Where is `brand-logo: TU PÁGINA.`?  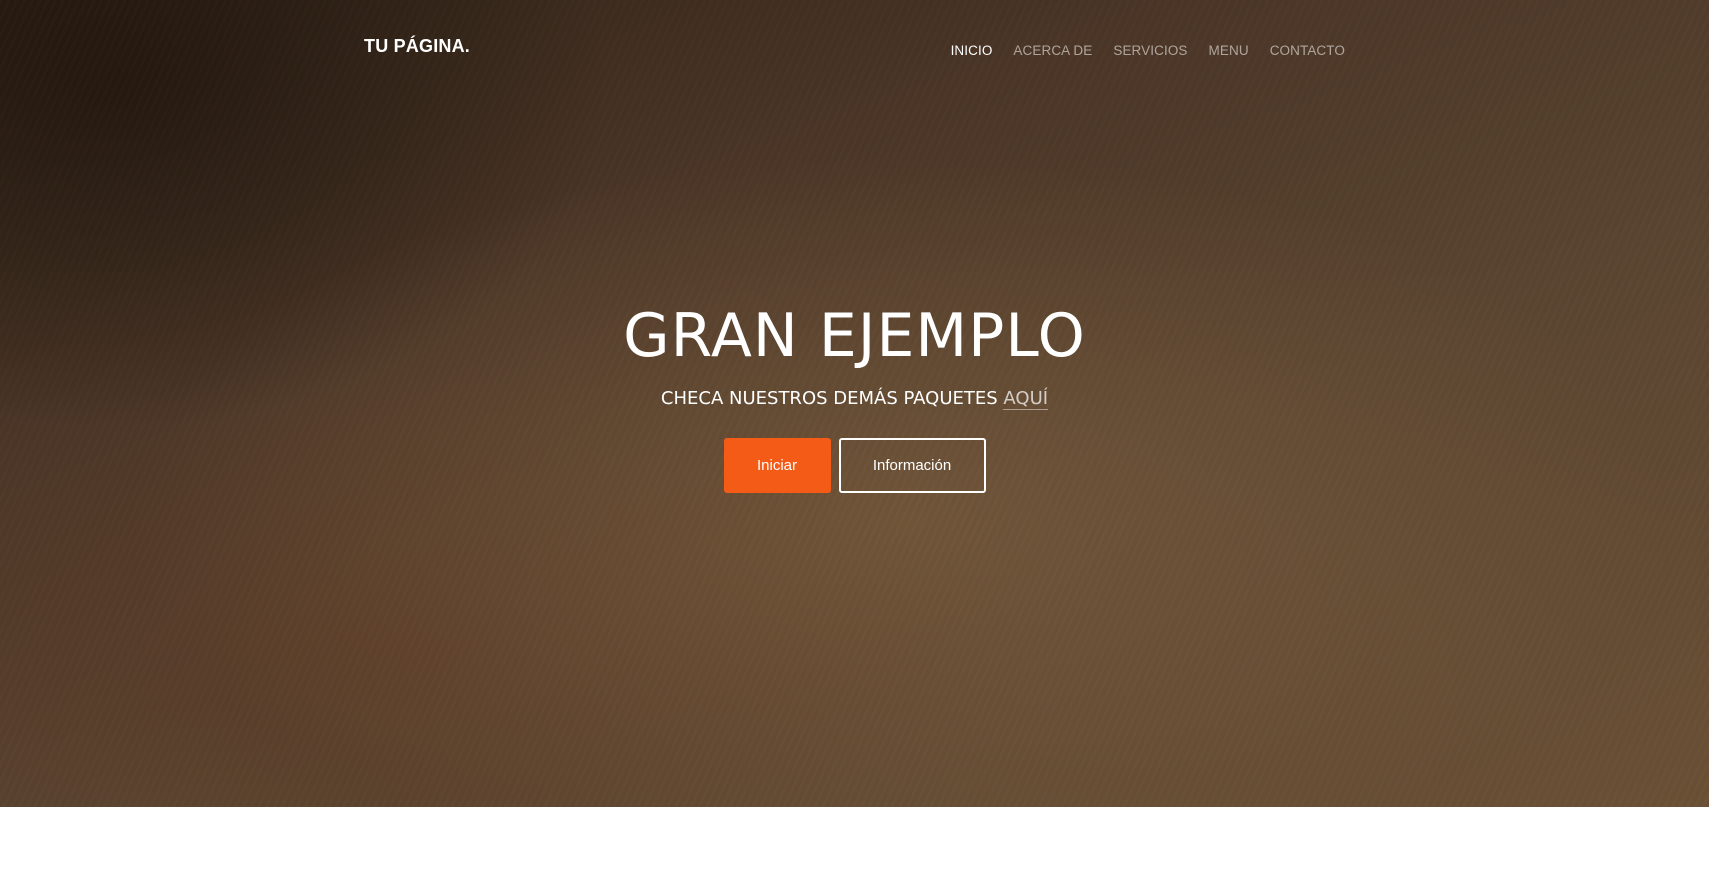
brand-logo: TU PÁGINA. is located at coordinates (417, 46).